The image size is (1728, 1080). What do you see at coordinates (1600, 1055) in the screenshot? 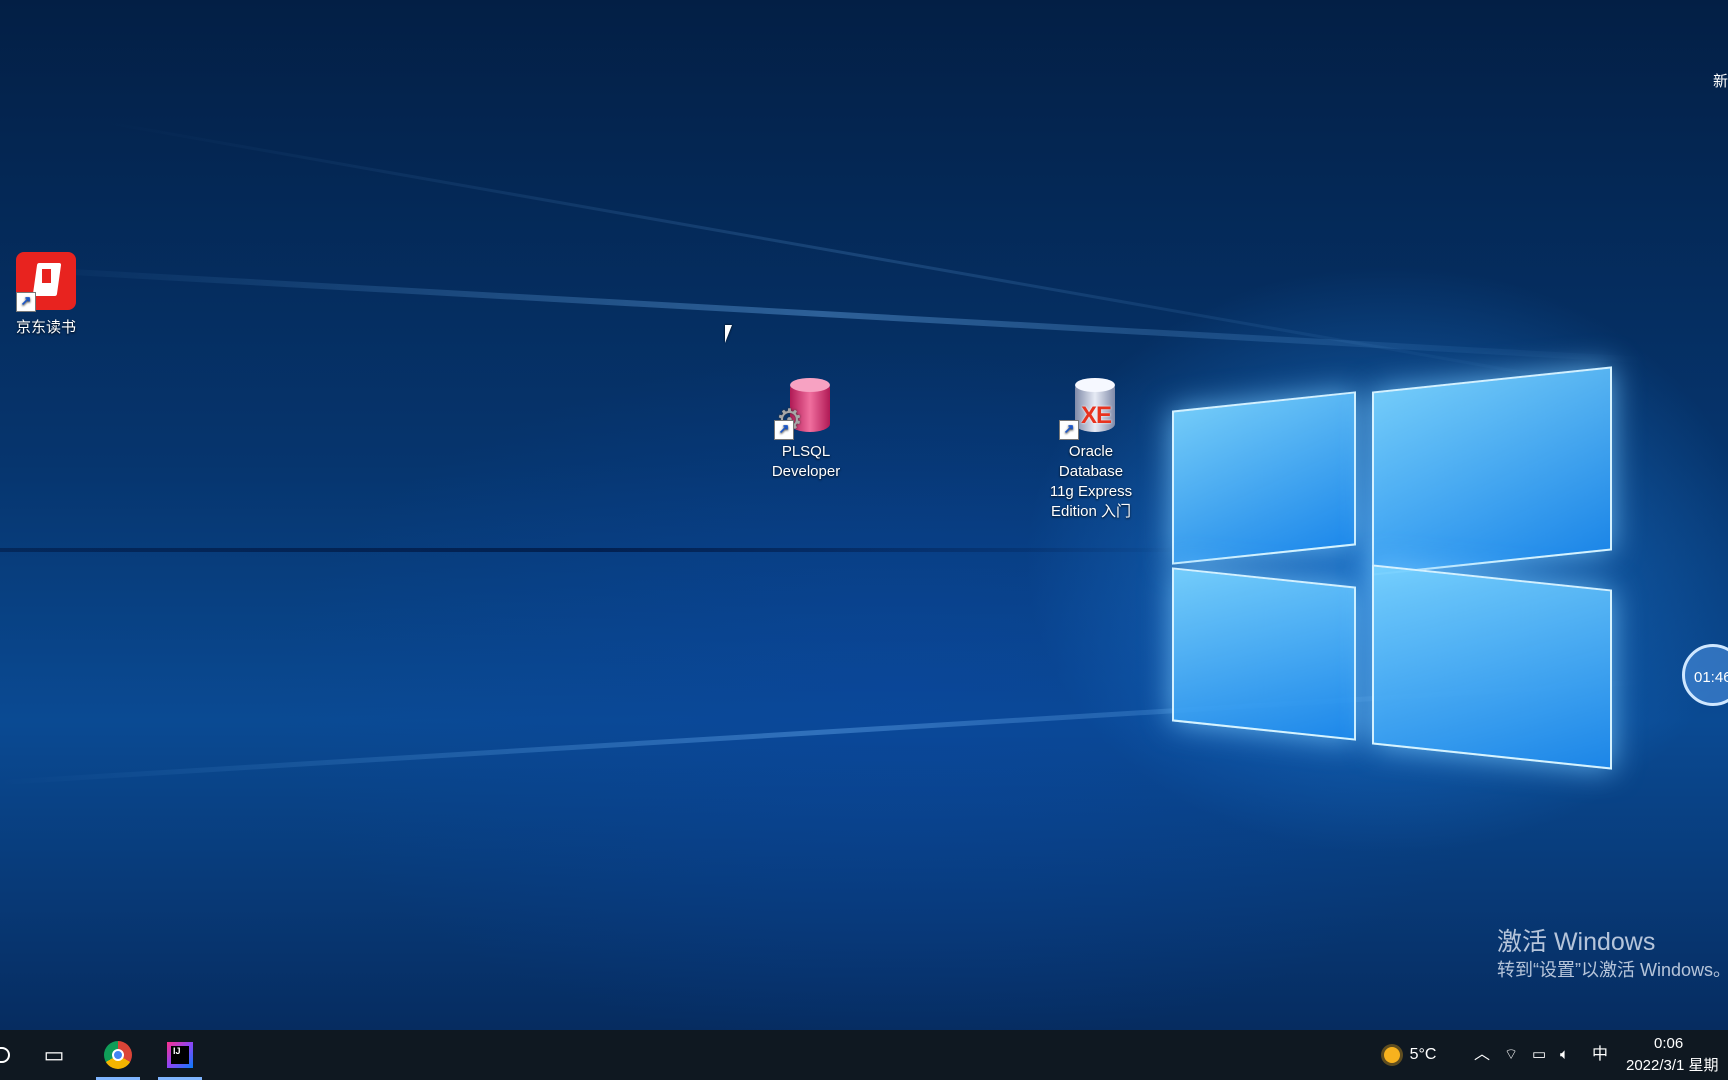
I see `ime-indicator: 中` at bounding box center [1600, 1055].